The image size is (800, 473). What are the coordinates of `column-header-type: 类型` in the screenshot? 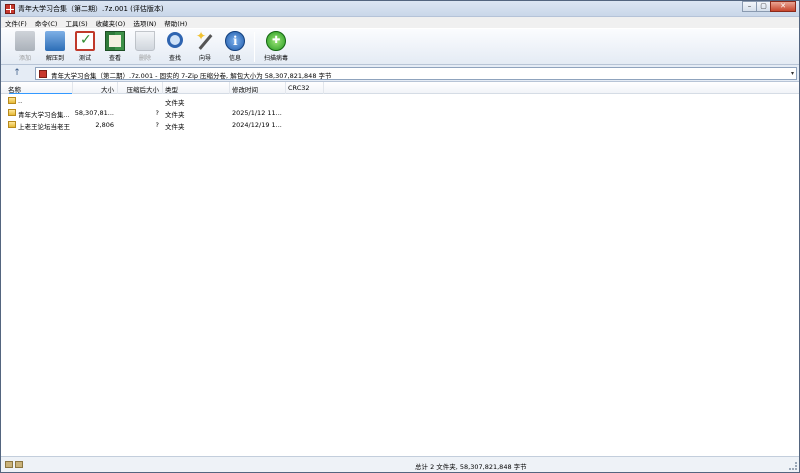 It's located at (195, 89).